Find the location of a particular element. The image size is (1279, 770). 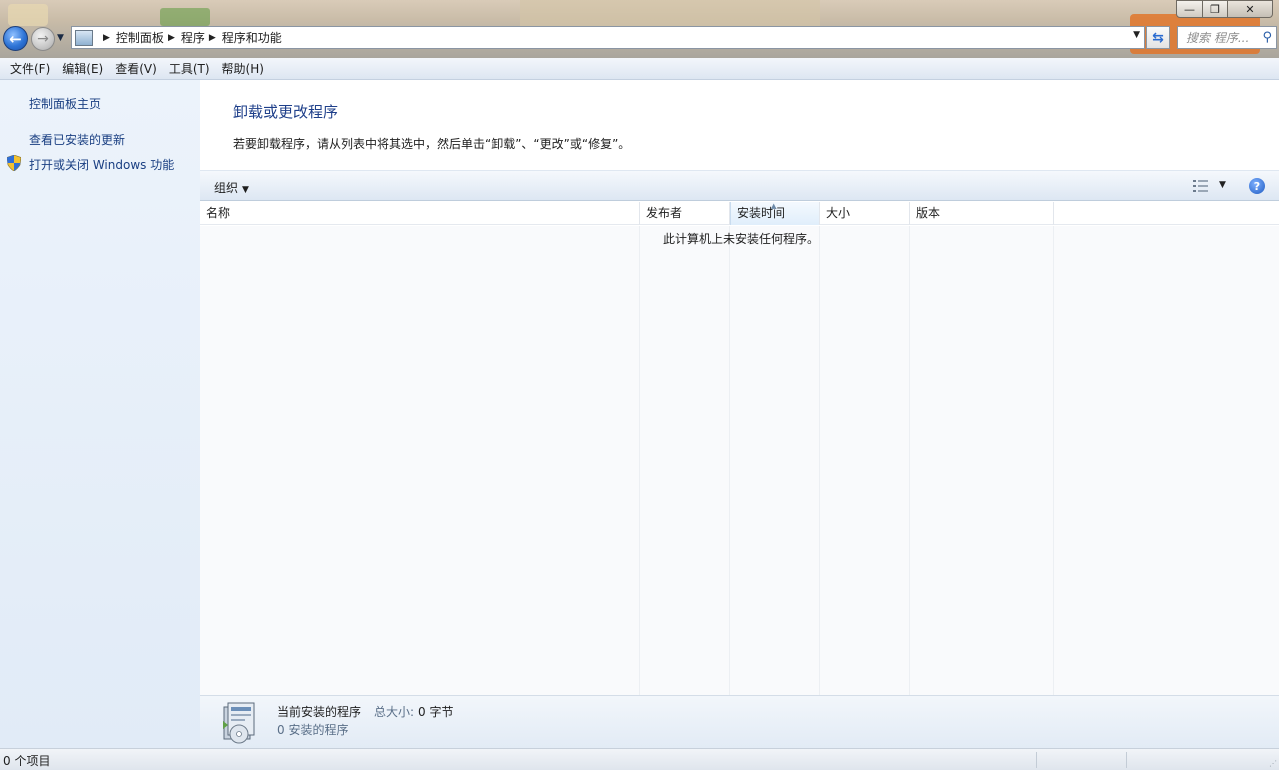

minimize-icon: — is located at coordinates (1189, 9).